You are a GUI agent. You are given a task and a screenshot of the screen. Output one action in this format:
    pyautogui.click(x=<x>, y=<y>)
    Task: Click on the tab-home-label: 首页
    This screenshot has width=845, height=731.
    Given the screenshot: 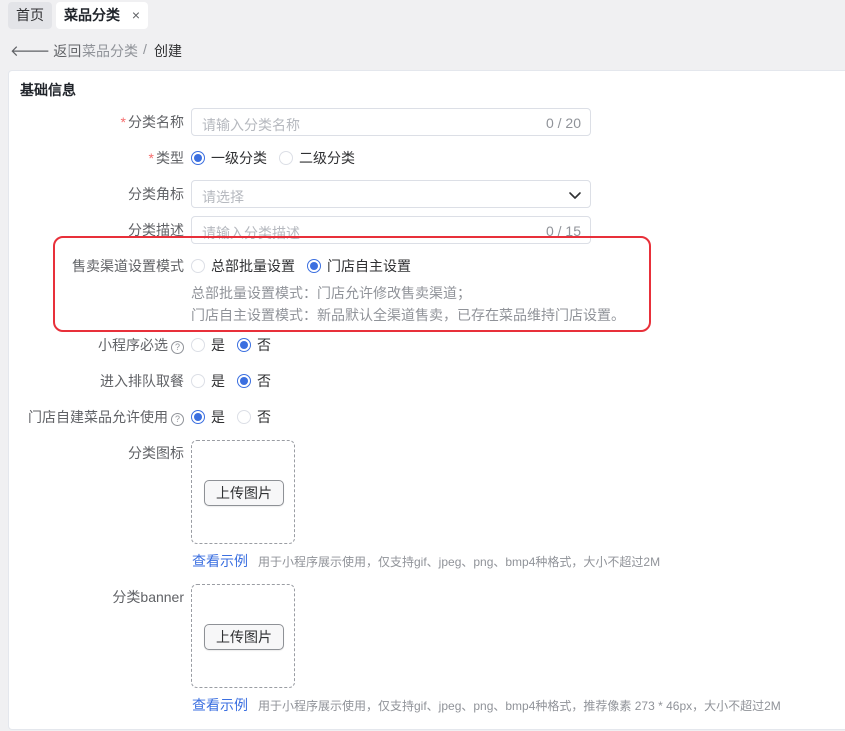 What is the action you would take?
    pyautogui.click(x=30, y=15)
    